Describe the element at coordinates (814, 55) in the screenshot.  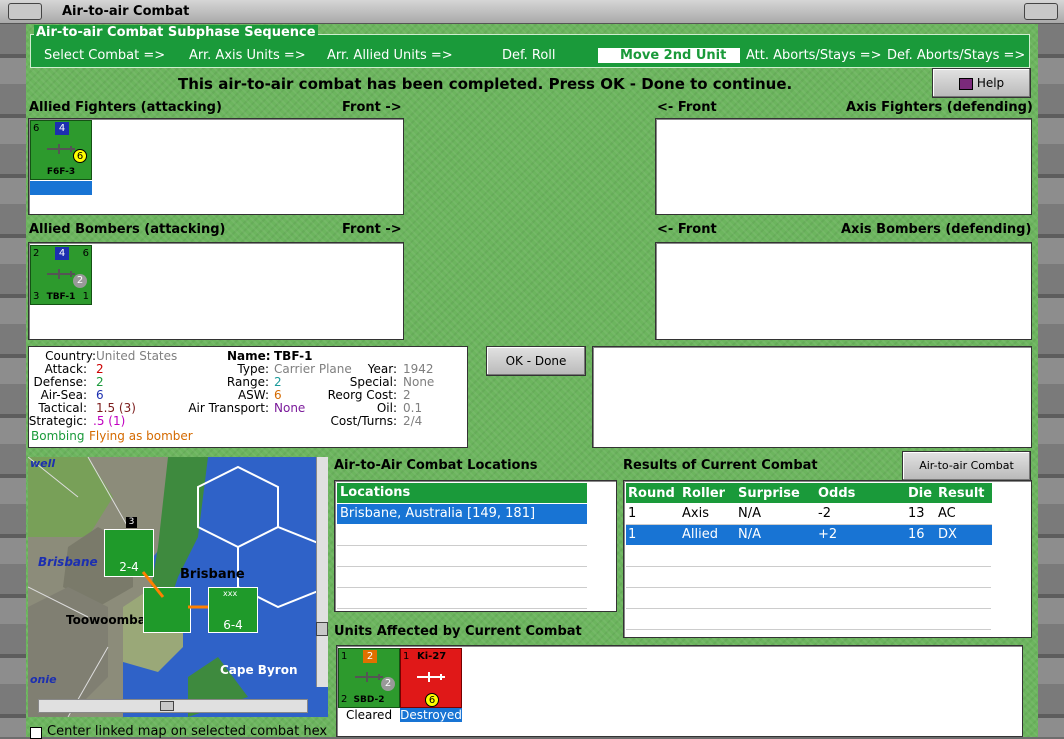
I see `step-att-aborts: Att. Aborts/Stays =>` at that location.